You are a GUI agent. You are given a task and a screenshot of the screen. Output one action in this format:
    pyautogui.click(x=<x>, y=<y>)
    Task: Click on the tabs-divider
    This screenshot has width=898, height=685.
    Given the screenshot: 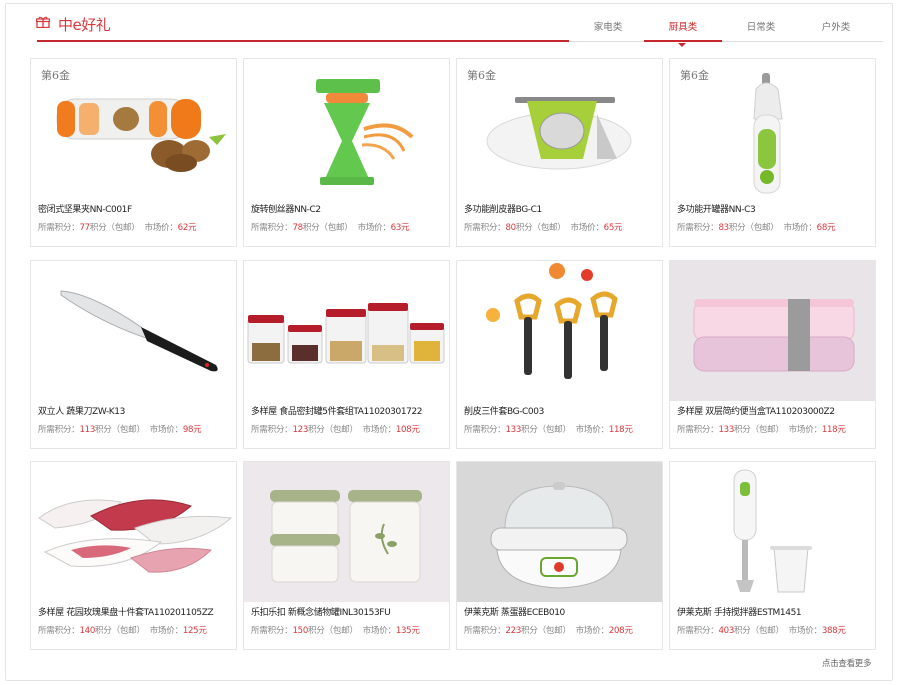 What is the action you would take?
    pyautogui.click(x=726, y=41)
    